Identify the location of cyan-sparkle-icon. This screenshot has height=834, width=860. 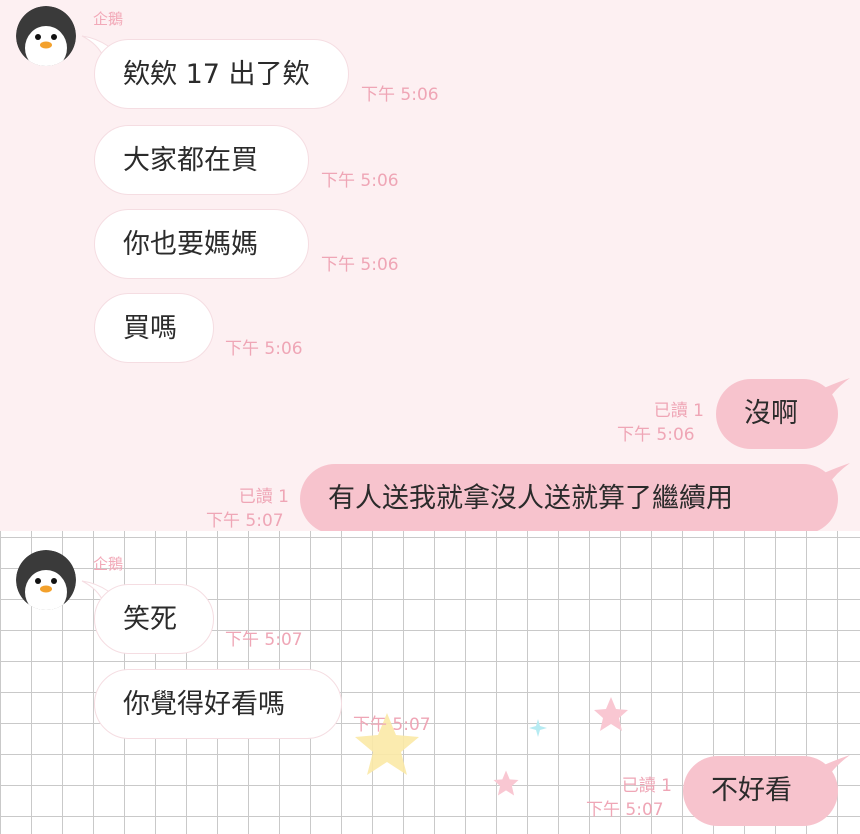
(538, 728).